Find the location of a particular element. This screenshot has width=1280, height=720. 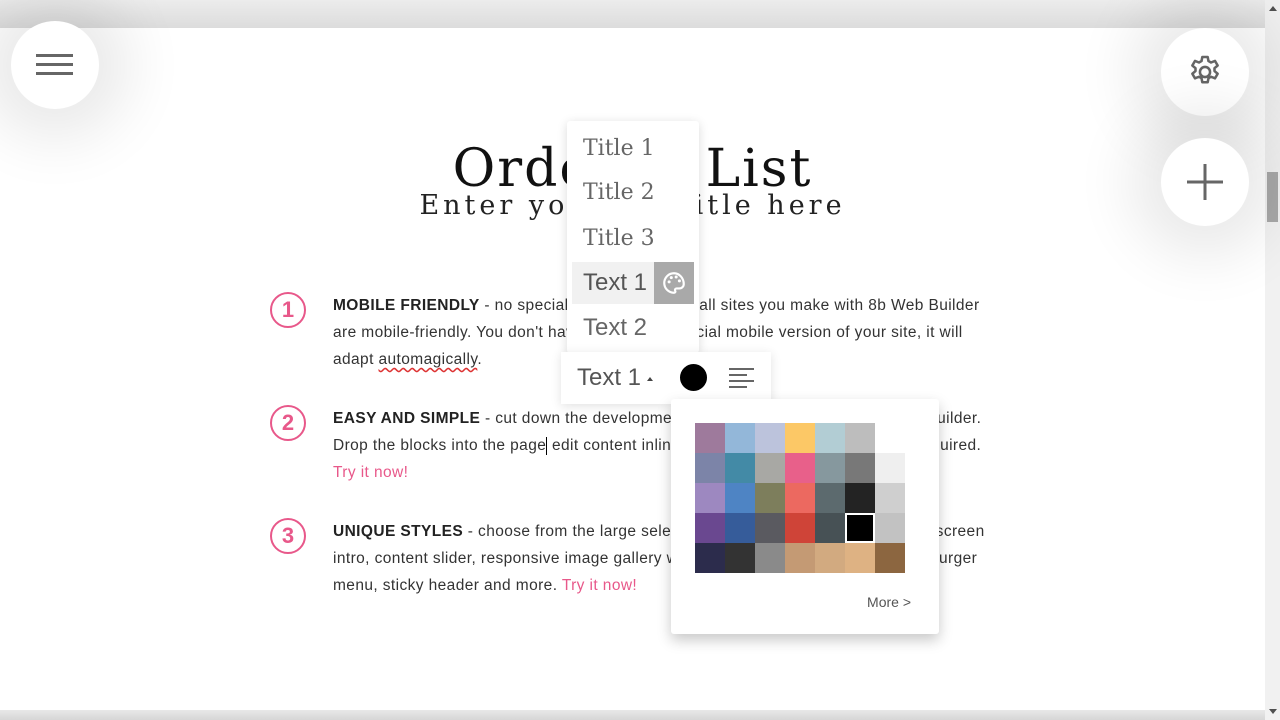

item-heading: MOBILE FRIENDLY is located at coordinates (406, 305).